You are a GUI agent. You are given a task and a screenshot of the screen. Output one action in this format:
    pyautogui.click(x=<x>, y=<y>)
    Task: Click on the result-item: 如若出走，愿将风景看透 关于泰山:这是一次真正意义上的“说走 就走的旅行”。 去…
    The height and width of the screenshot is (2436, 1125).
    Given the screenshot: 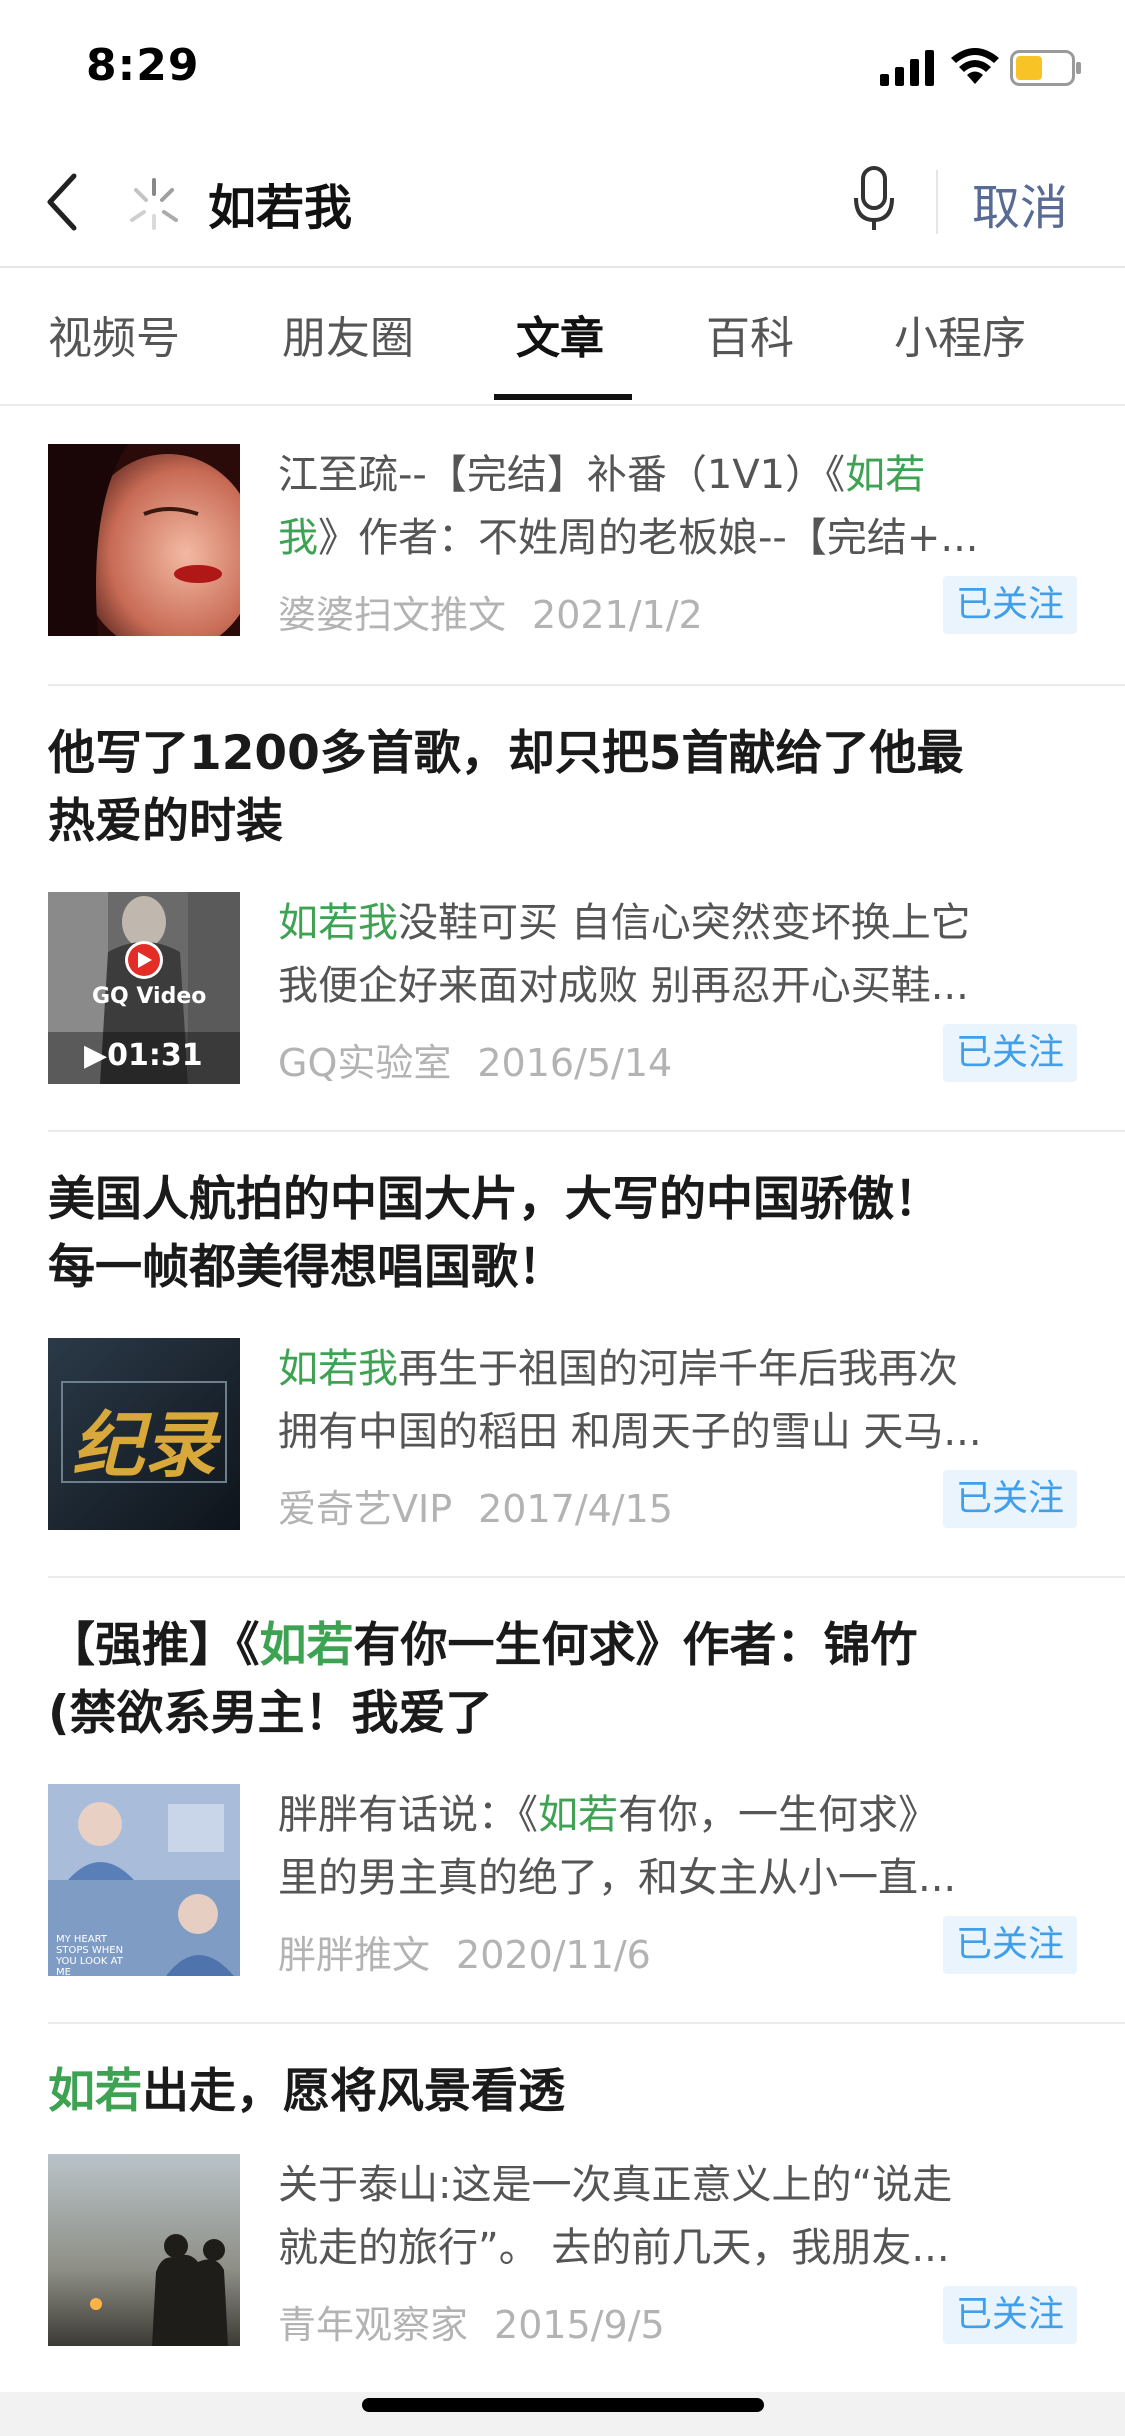 What is the action you would take?
    pyautogui.click(x=562, y=2223)
    